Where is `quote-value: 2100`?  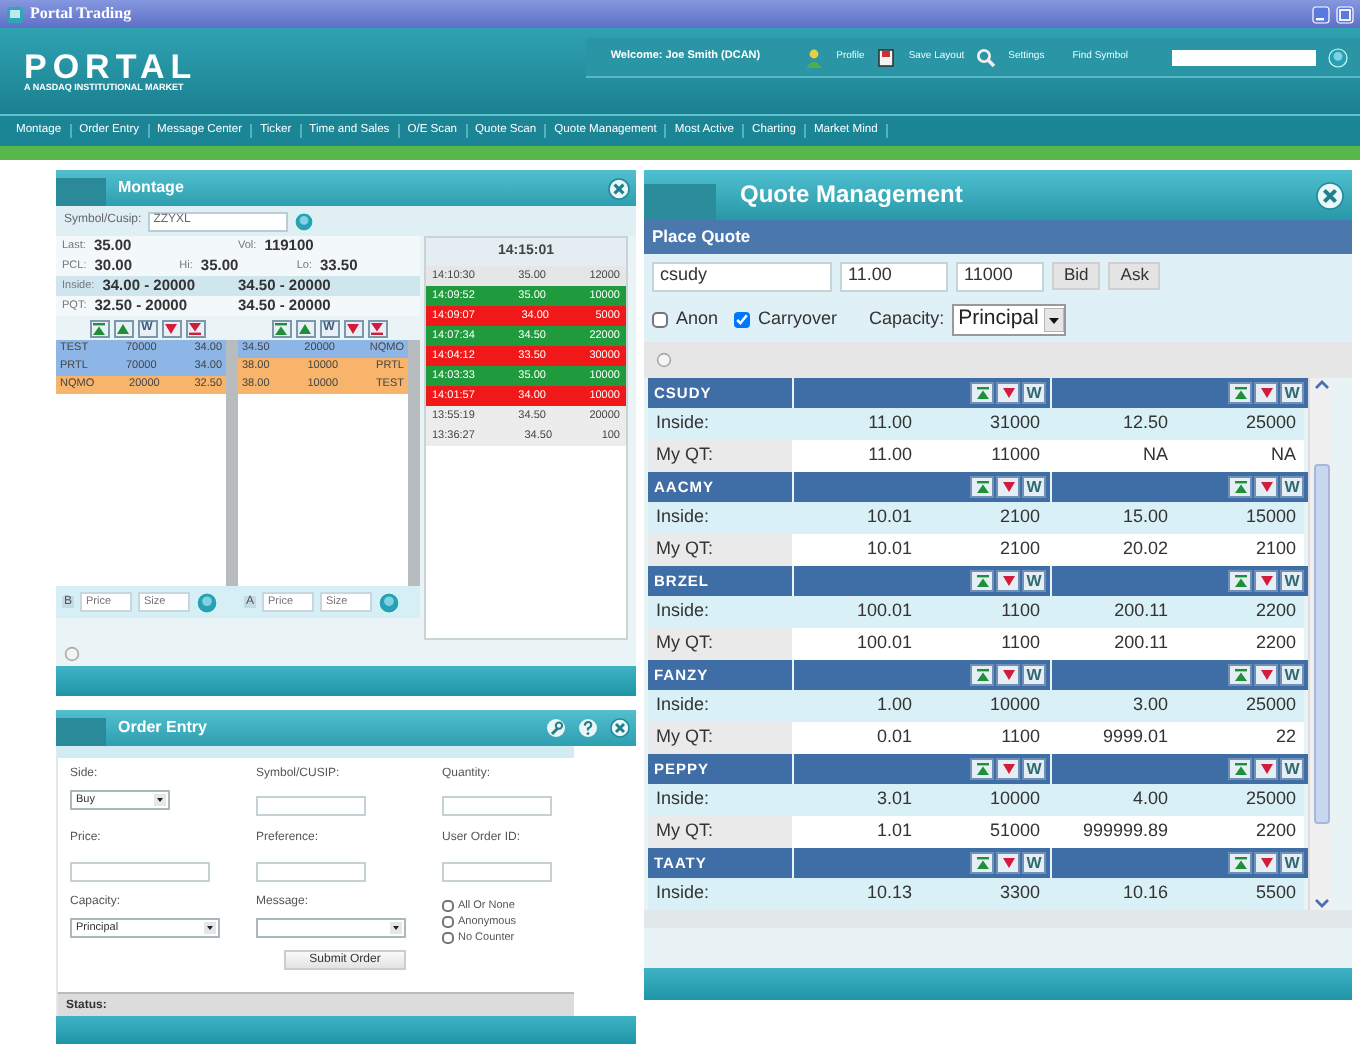
quote-value: 2100 is located at coordinates (1019, 550).